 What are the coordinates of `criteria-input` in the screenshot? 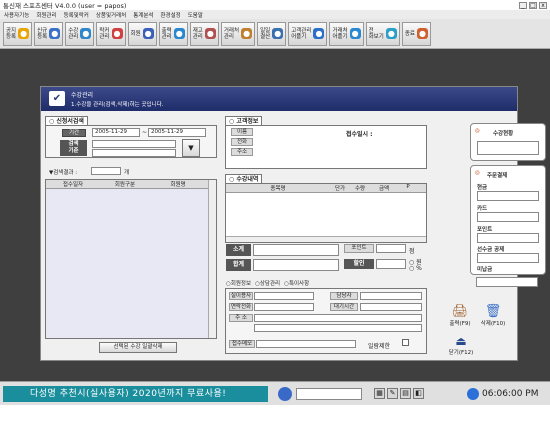 It's located at (134, 153).